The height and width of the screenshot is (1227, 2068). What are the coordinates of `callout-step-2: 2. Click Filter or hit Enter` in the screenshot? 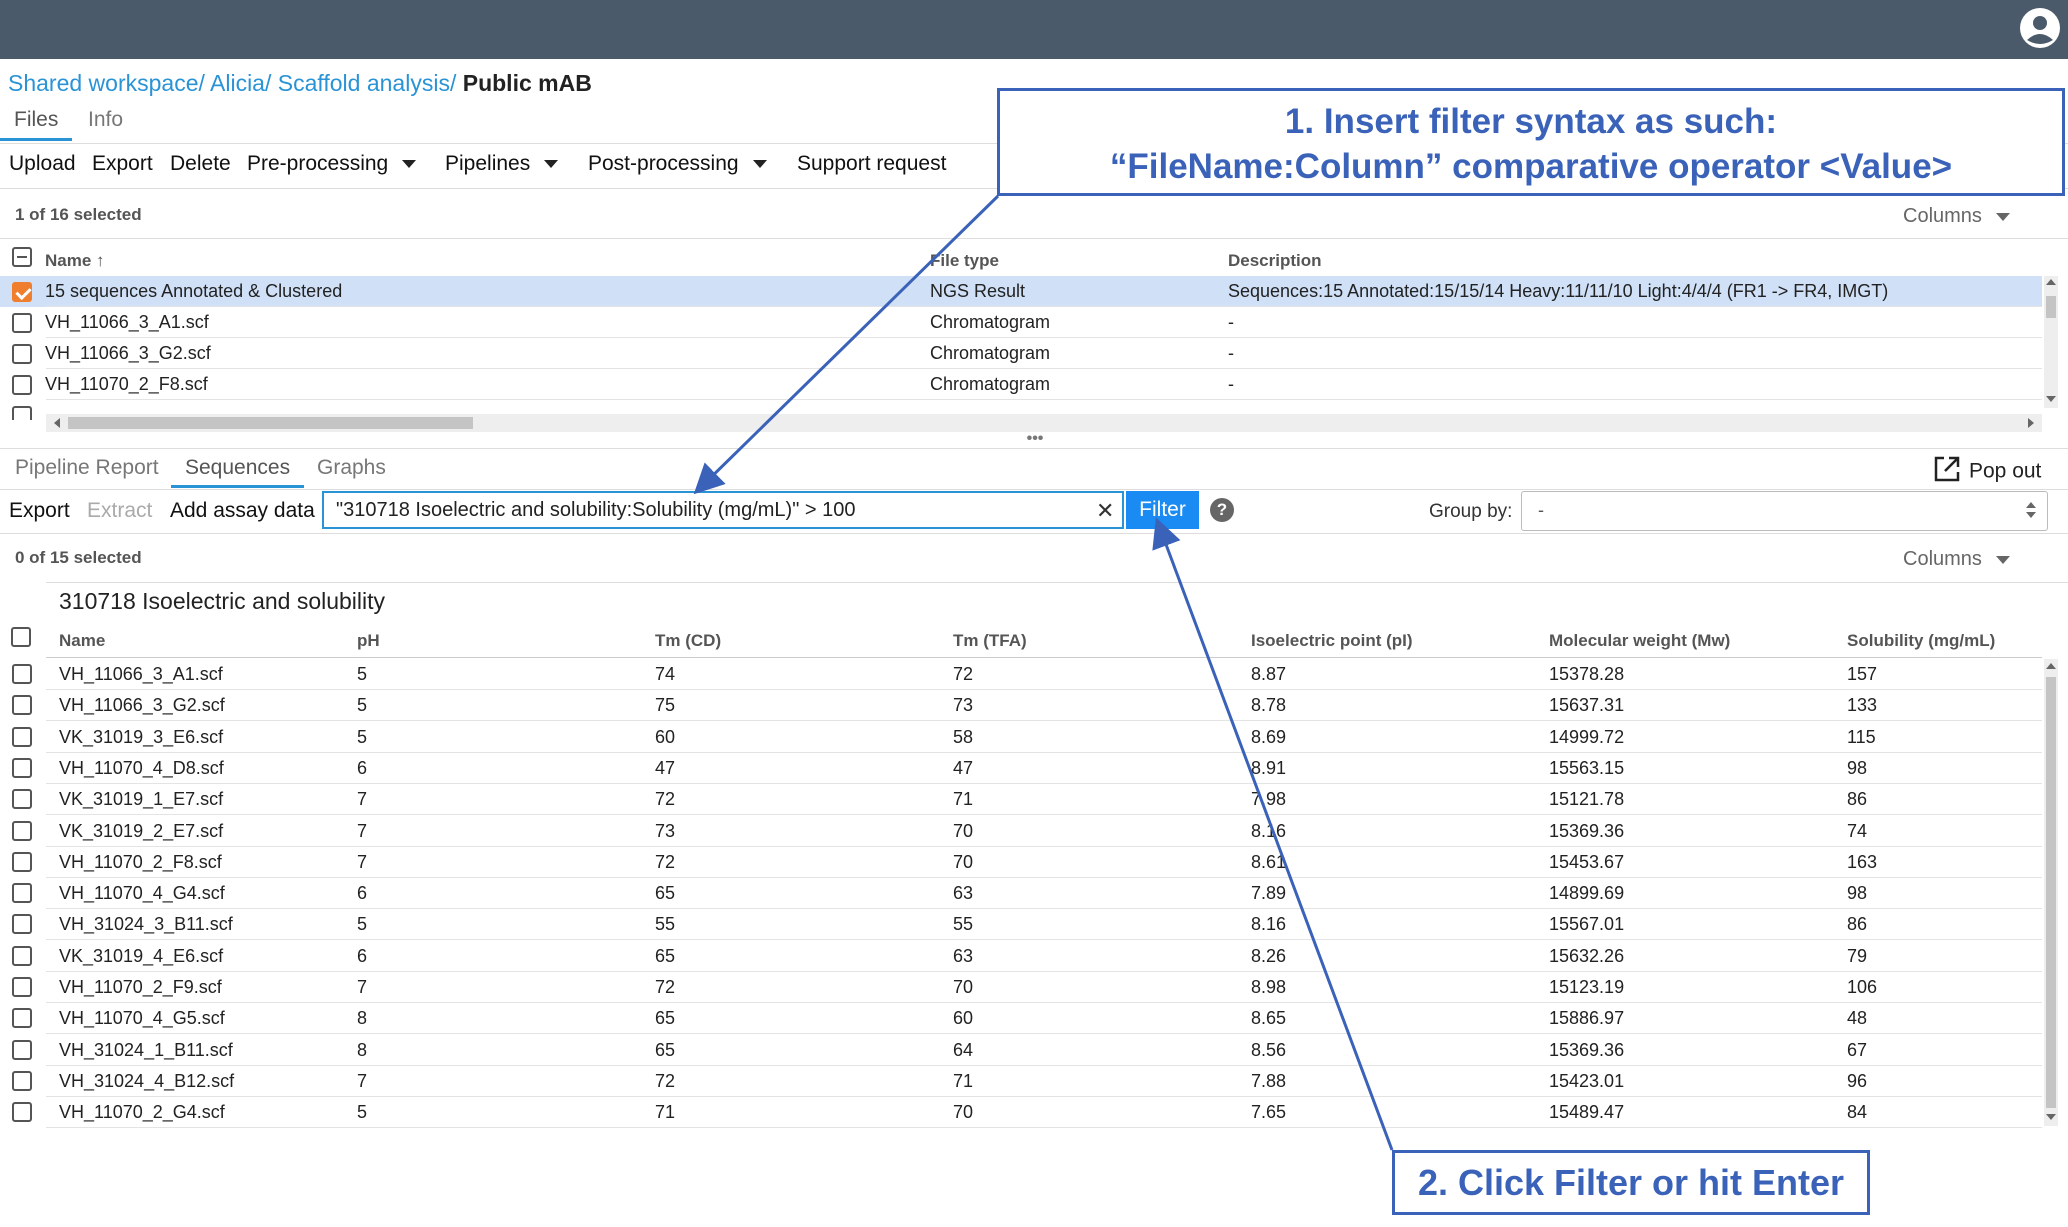 It's located at (1631, 1182).